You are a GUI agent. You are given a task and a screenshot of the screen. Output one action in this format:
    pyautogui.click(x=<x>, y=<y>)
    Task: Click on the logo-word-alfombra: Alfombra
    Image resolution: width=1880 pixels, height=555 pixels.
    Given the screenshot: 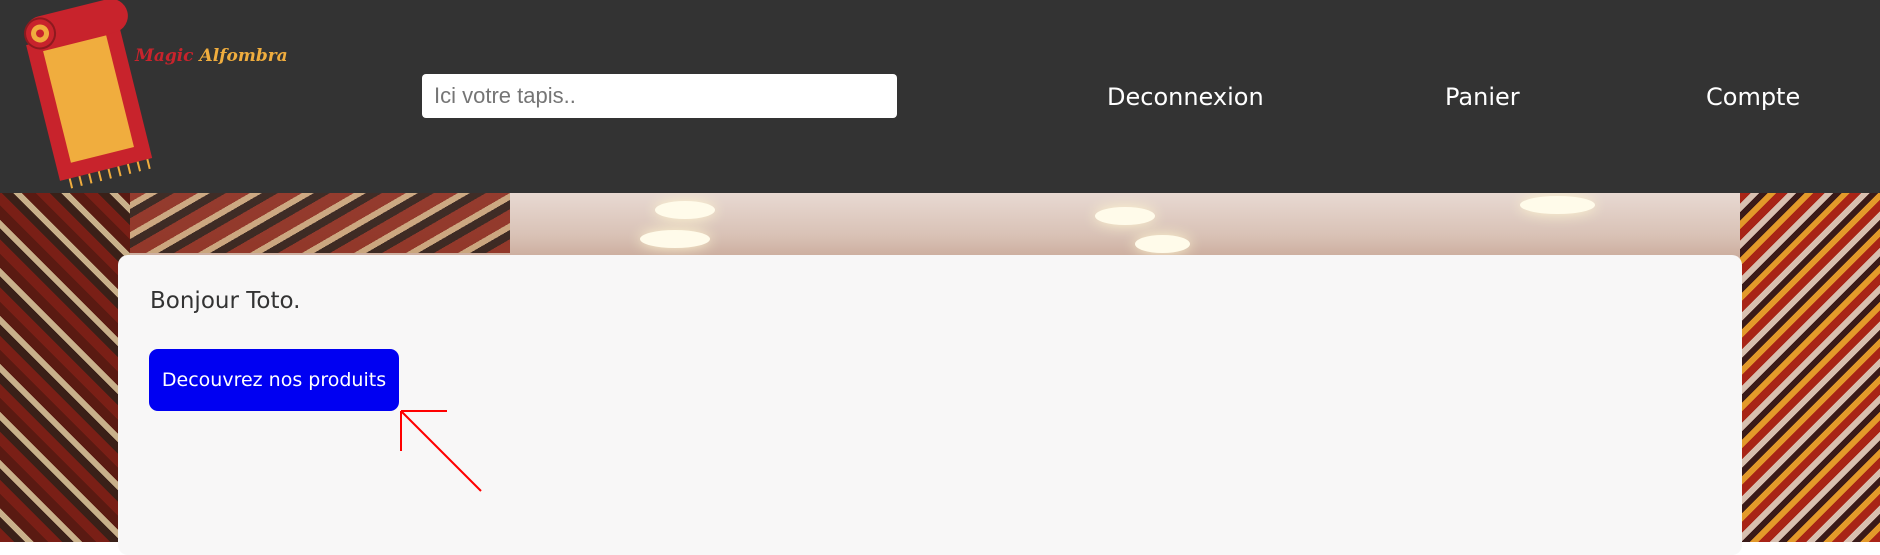 What is the action you would take?
    pyautogui.click(x=243, y=56)
    